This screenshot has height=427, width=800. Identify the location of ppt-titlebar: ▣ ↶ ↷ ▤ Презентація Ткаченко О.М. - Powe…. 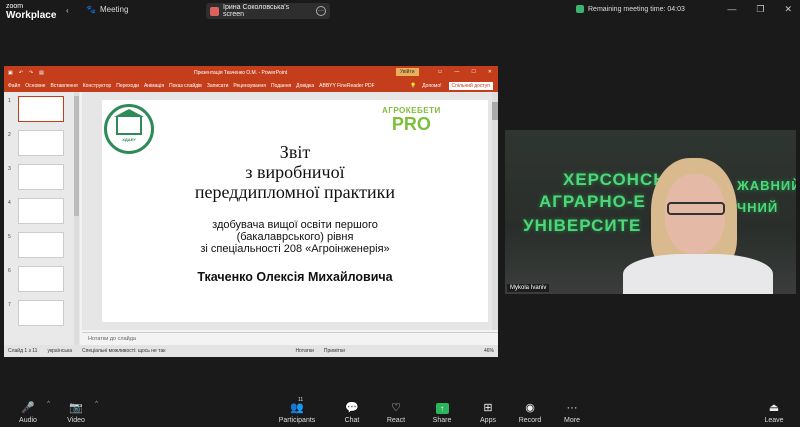
(251, 73).